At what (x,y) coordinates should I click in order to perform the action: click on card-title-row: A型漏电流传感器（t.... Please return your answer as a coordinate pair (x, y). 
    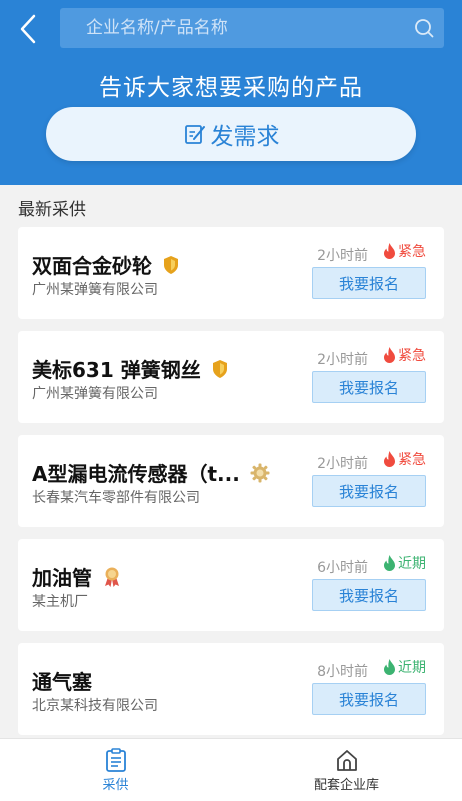
    Looking at the image, I should click on (151, 472).